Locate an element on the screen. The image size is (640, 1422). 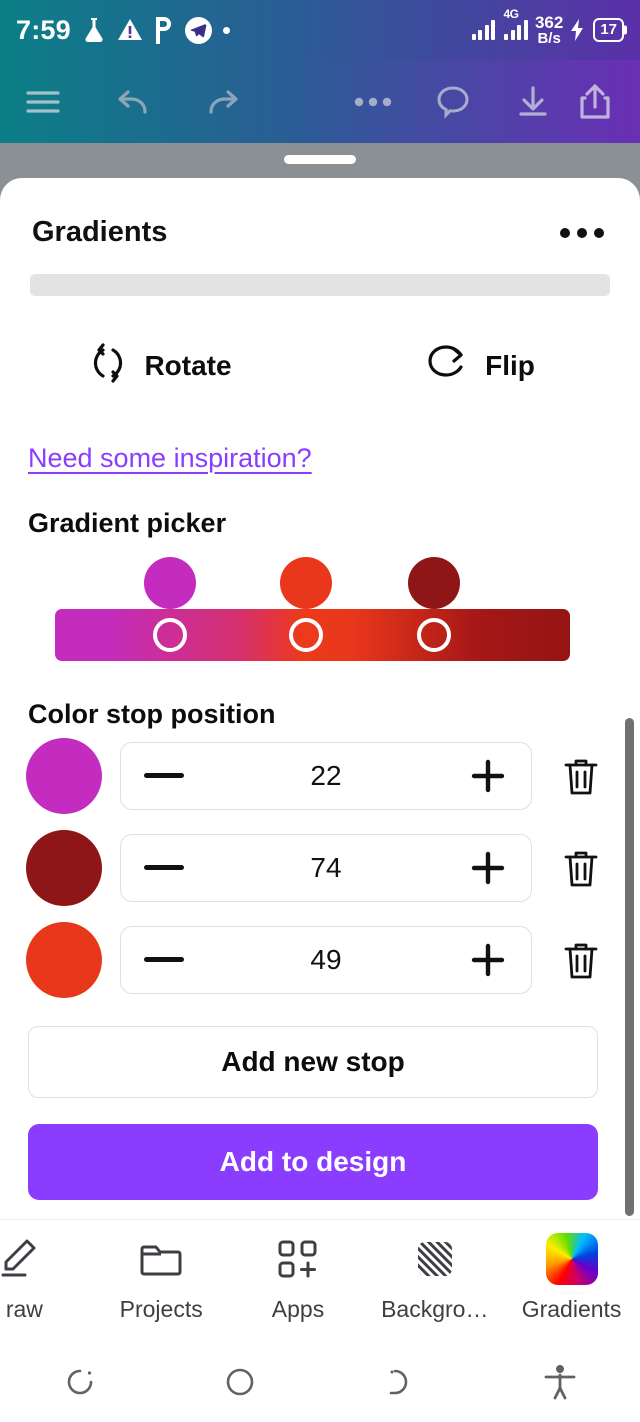
gradient-preview-bar is located at coordinates (312, 635).